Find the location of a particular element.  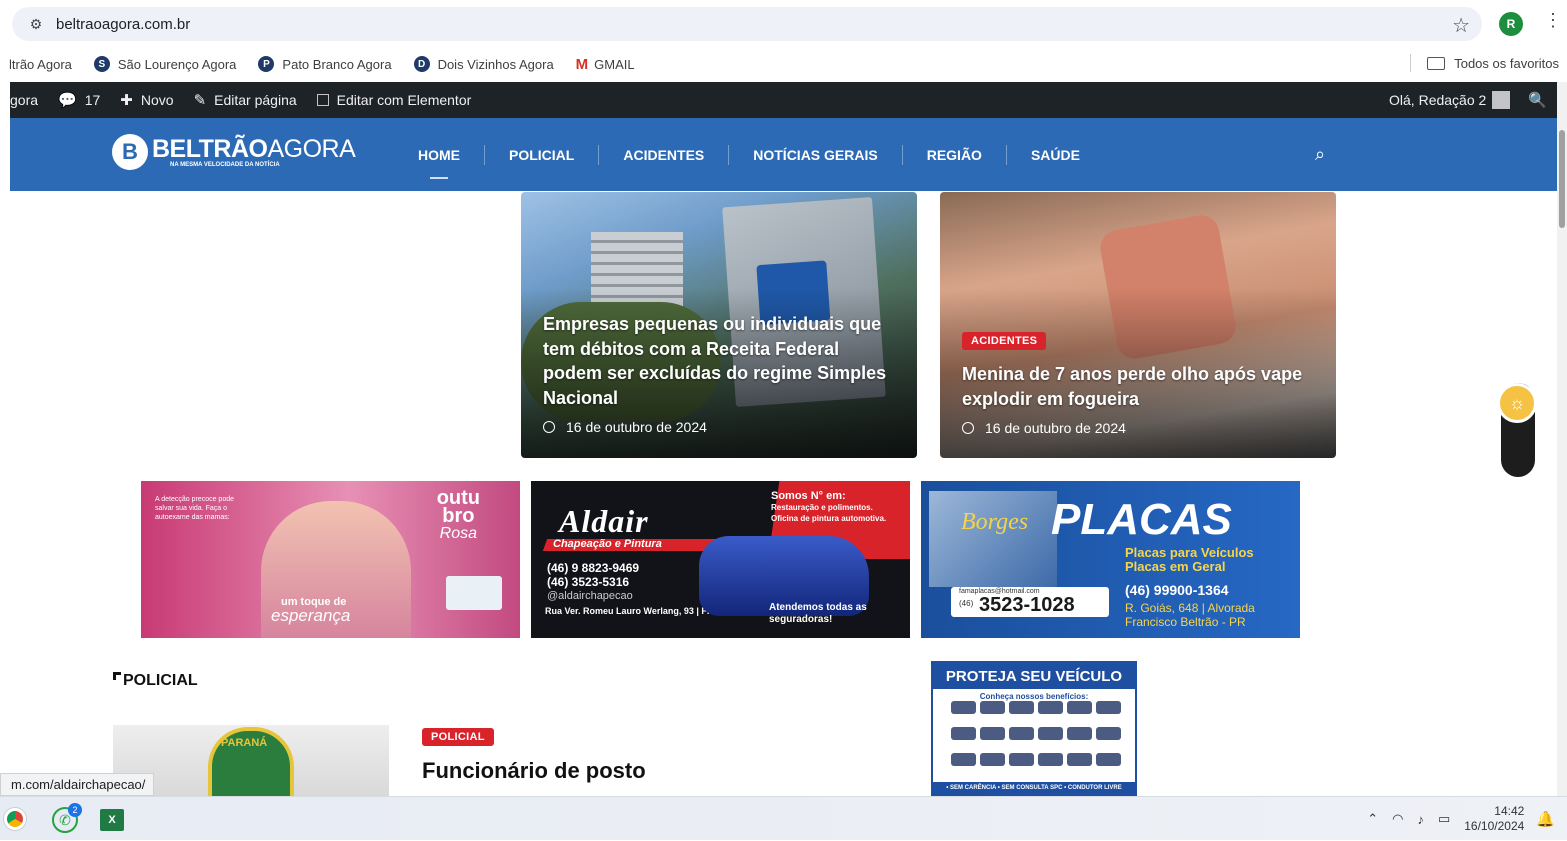

placas-logo-text: PLACAS is located at coordinates (1141, 519).